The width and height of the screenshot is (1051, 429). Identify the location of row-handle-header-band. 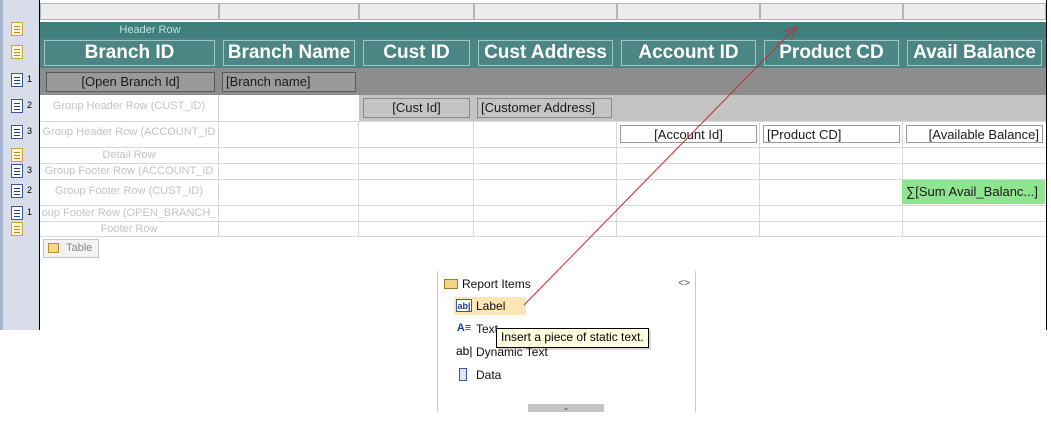
(20, 30).